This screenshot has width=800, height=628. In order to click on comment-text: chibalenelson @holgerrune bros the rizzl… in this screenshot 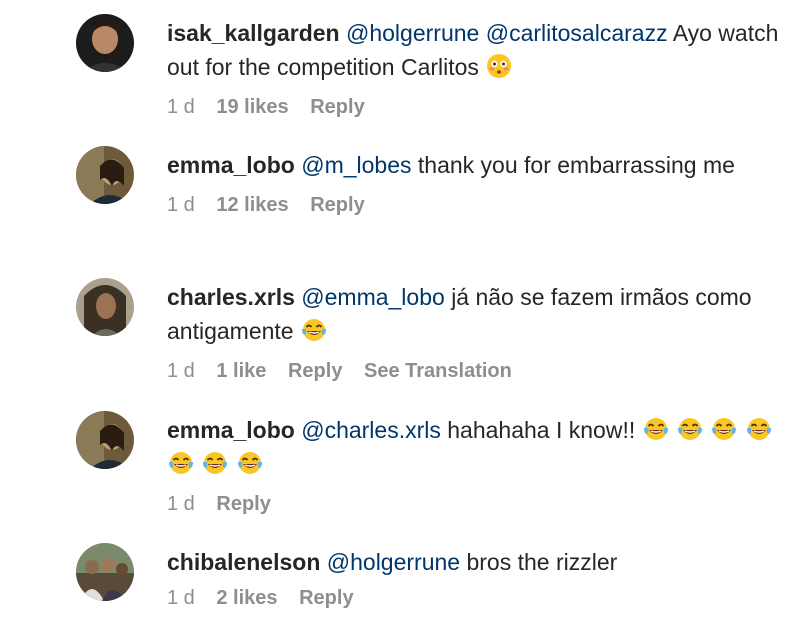, I will do `click(477, 562)`.